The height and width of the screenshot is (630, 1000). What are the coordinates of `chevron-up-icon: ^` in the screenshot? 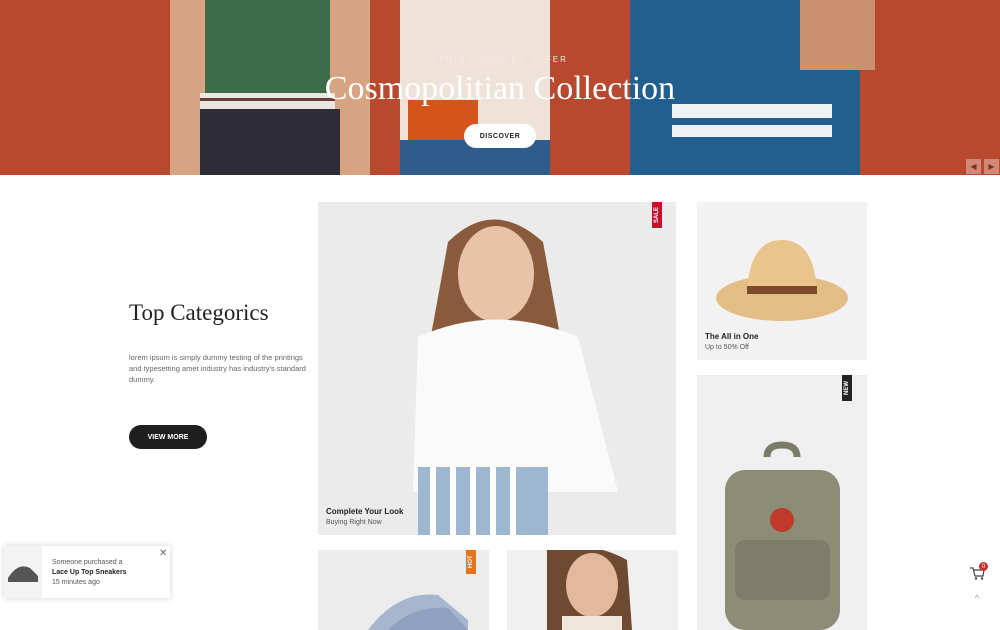 It's located at (977, 598).